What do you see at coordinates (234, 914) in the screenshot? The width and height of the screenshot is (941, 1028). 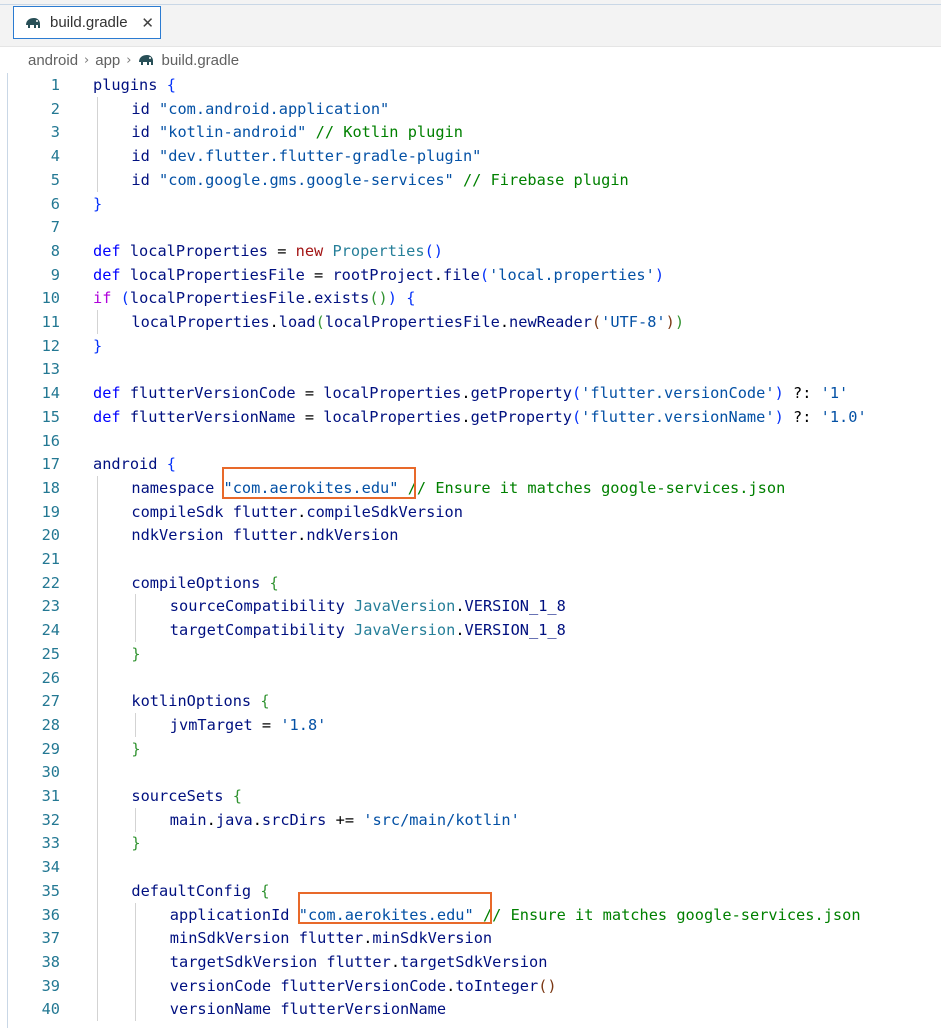 I see `code-token: applicationId` at bounding box center [234, 914].